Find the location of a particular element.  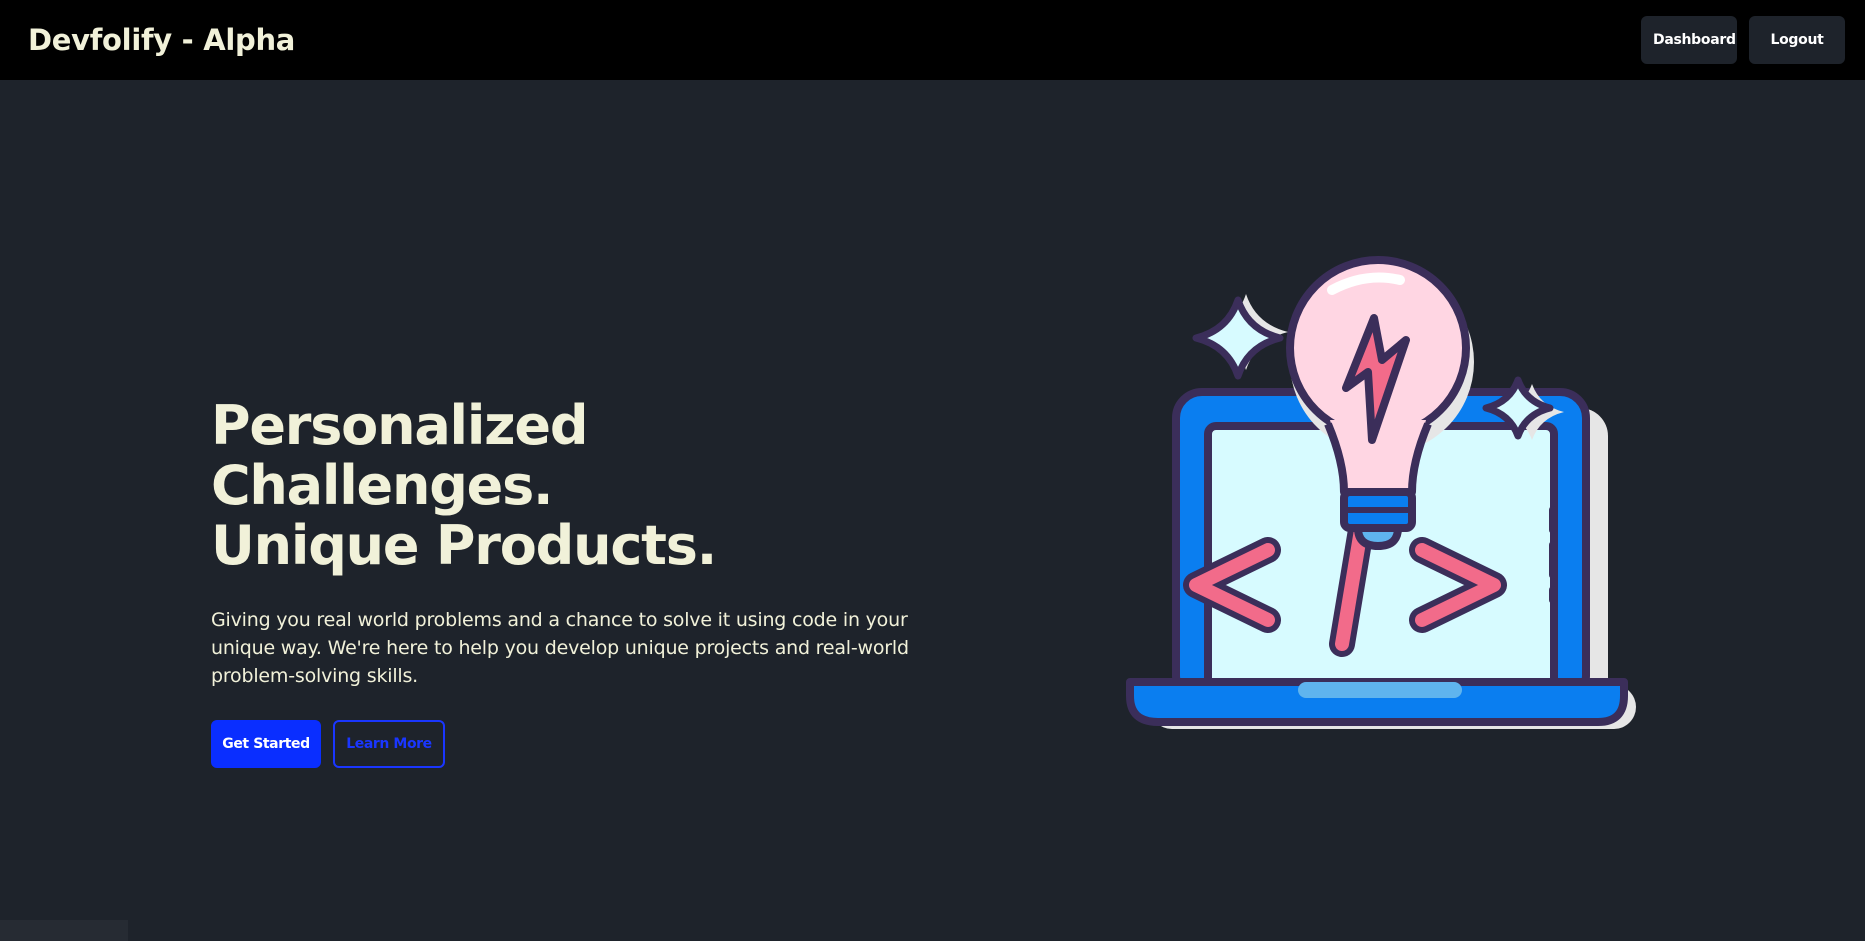

nav-actions: Dashboard Logout is located at coordinates (1743, 40).